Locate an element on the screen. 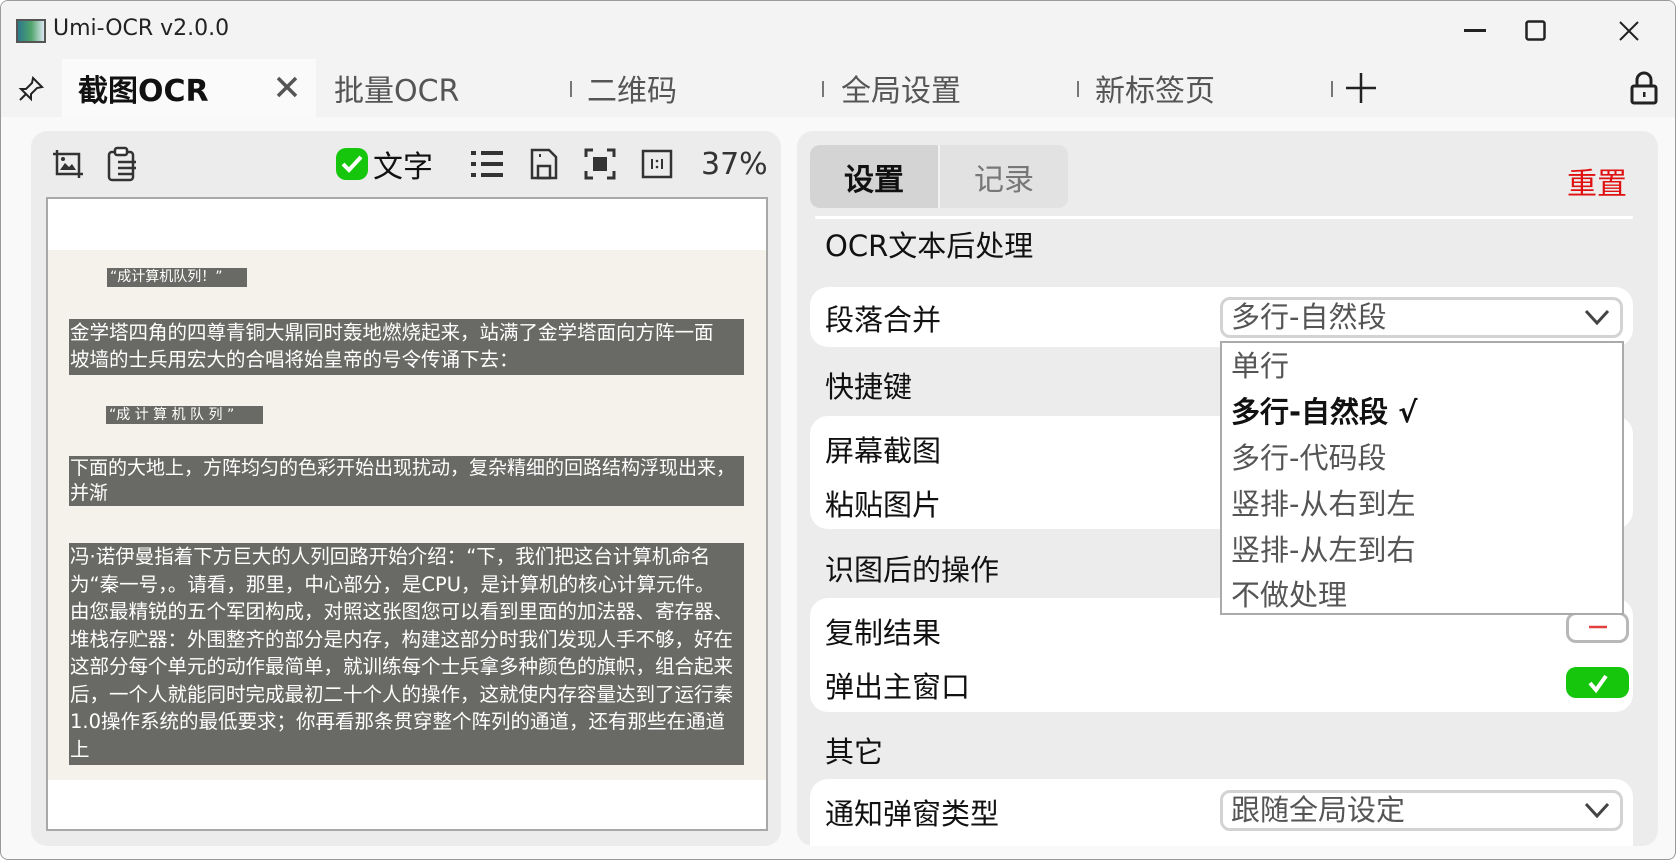  screenshot-button is located at coordinates (68, 164).